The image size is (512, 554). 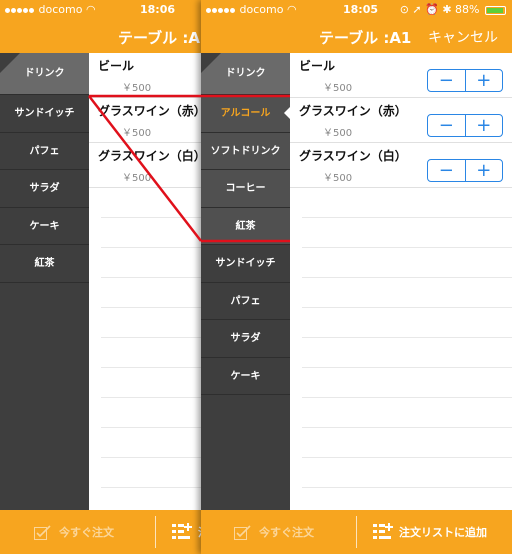 What do you see at coordinates (149, 156) in the screenshot?
I see `item-name: グラスワイン（白）` at bounding box center [149, 156].